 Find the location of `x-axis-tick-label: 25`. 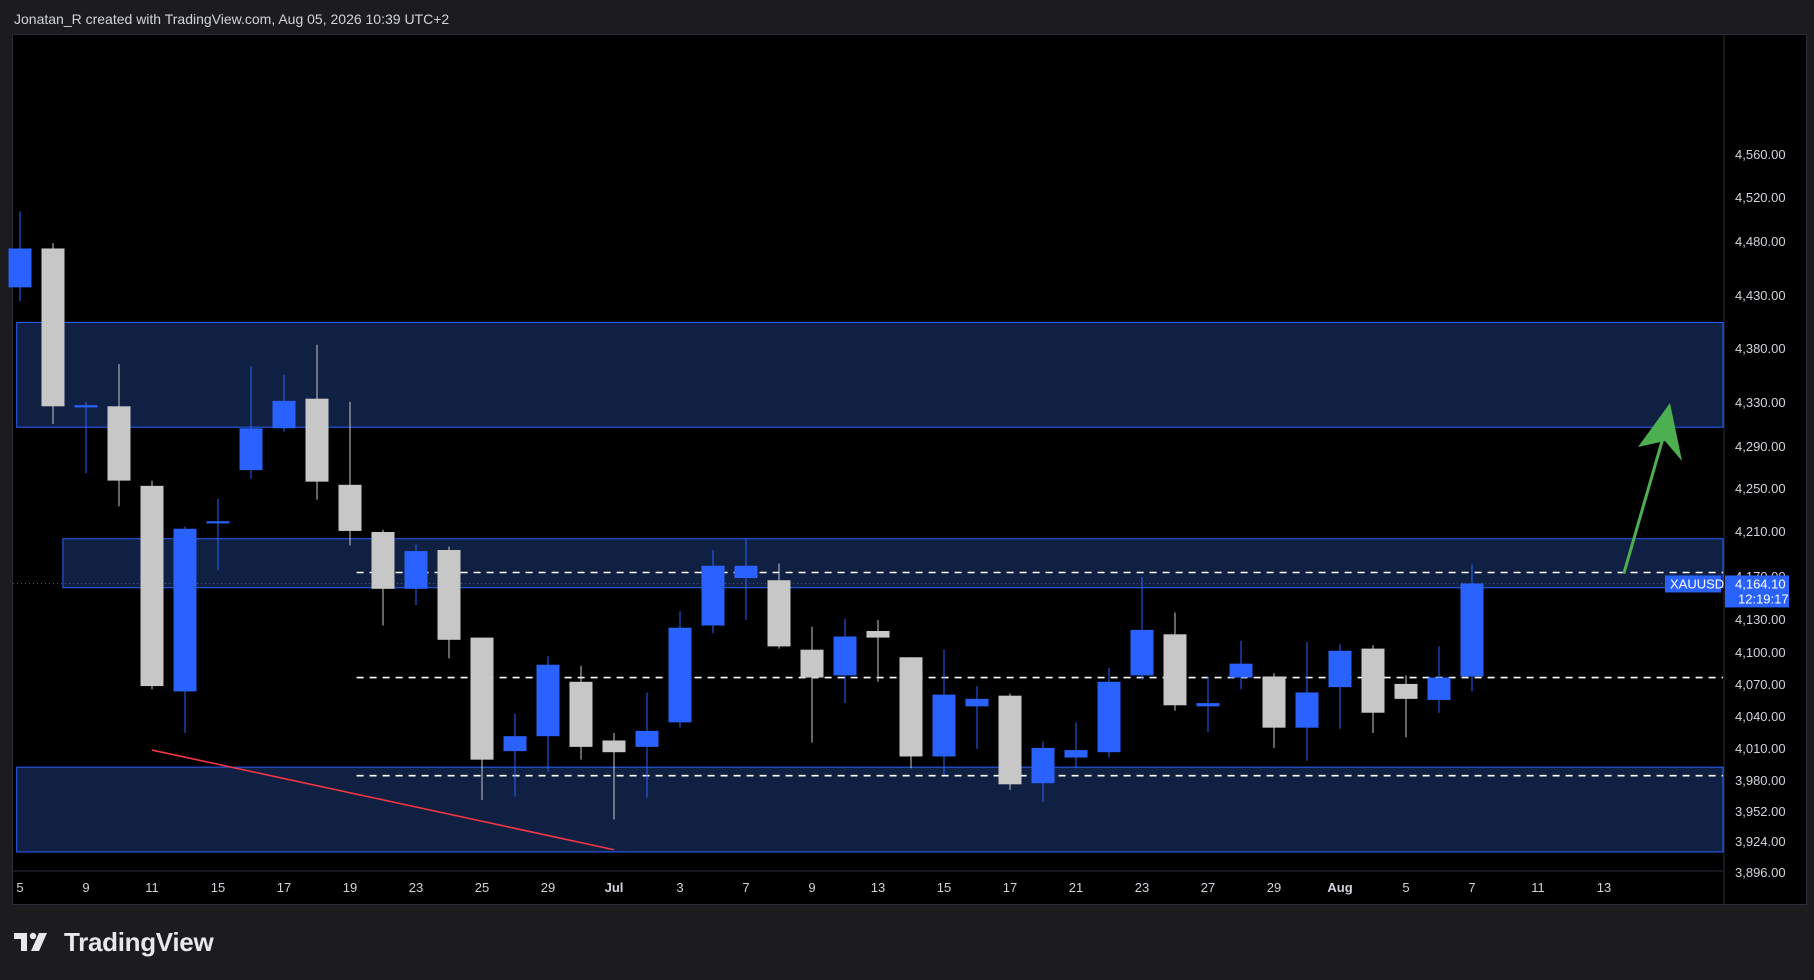

x-axis-tick-label: 25 is located at coordinates (482, 887).